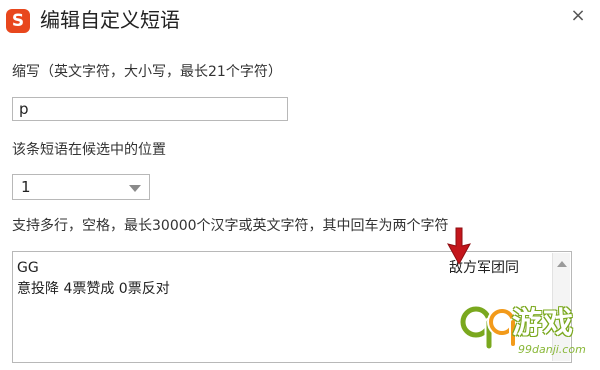 The height and width of the screenshot is (370, 600). I want to click on watermark-url: 99danji.com, so click(552, 349).